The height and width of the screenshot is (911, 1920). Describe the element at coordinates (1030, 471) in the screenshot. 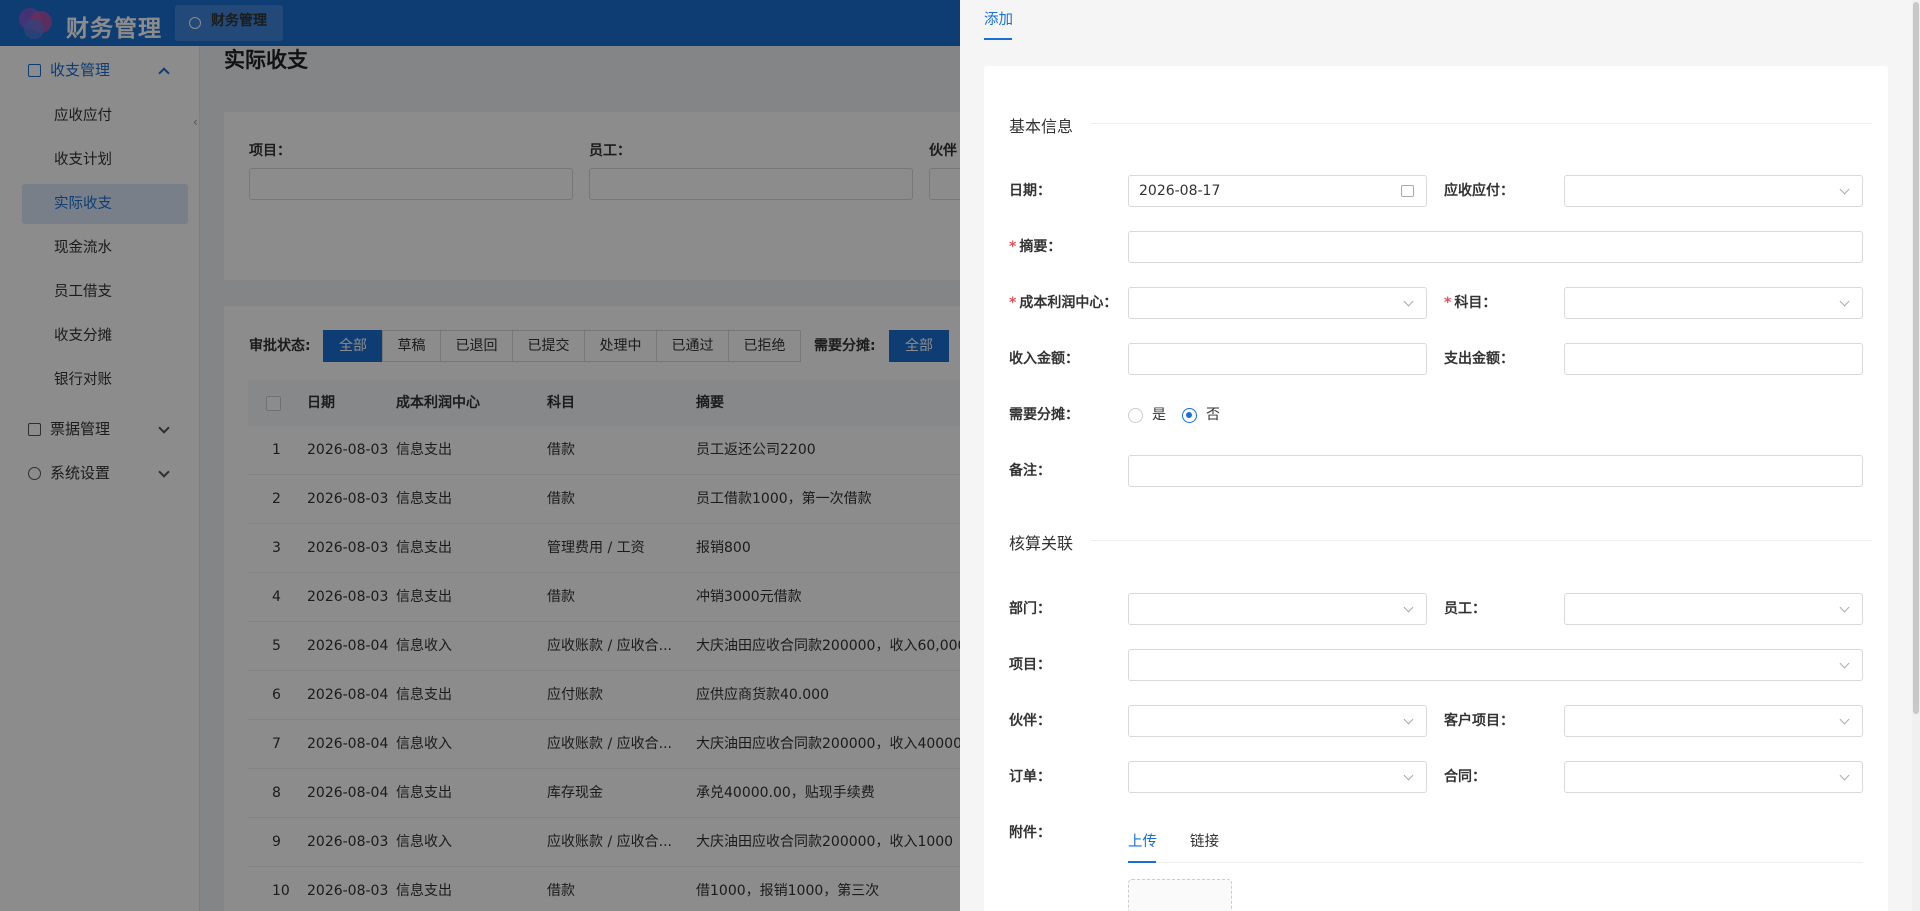

I see `remark-label: 备注：` at that location.